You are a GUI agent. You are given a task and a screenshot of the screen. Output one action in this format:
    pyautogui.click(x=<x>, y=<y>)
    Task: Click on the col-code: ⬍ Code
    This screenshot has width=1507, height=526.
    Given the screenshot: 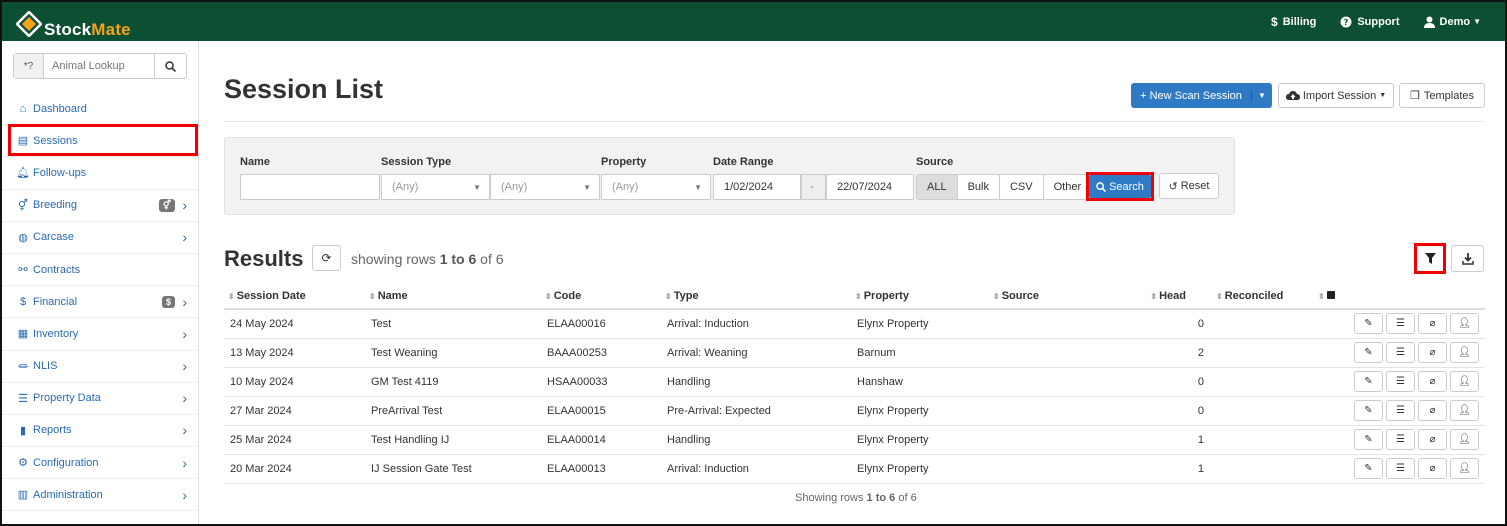 What is the action you would take?
    pyautogui.click(x=601, y=297)
    